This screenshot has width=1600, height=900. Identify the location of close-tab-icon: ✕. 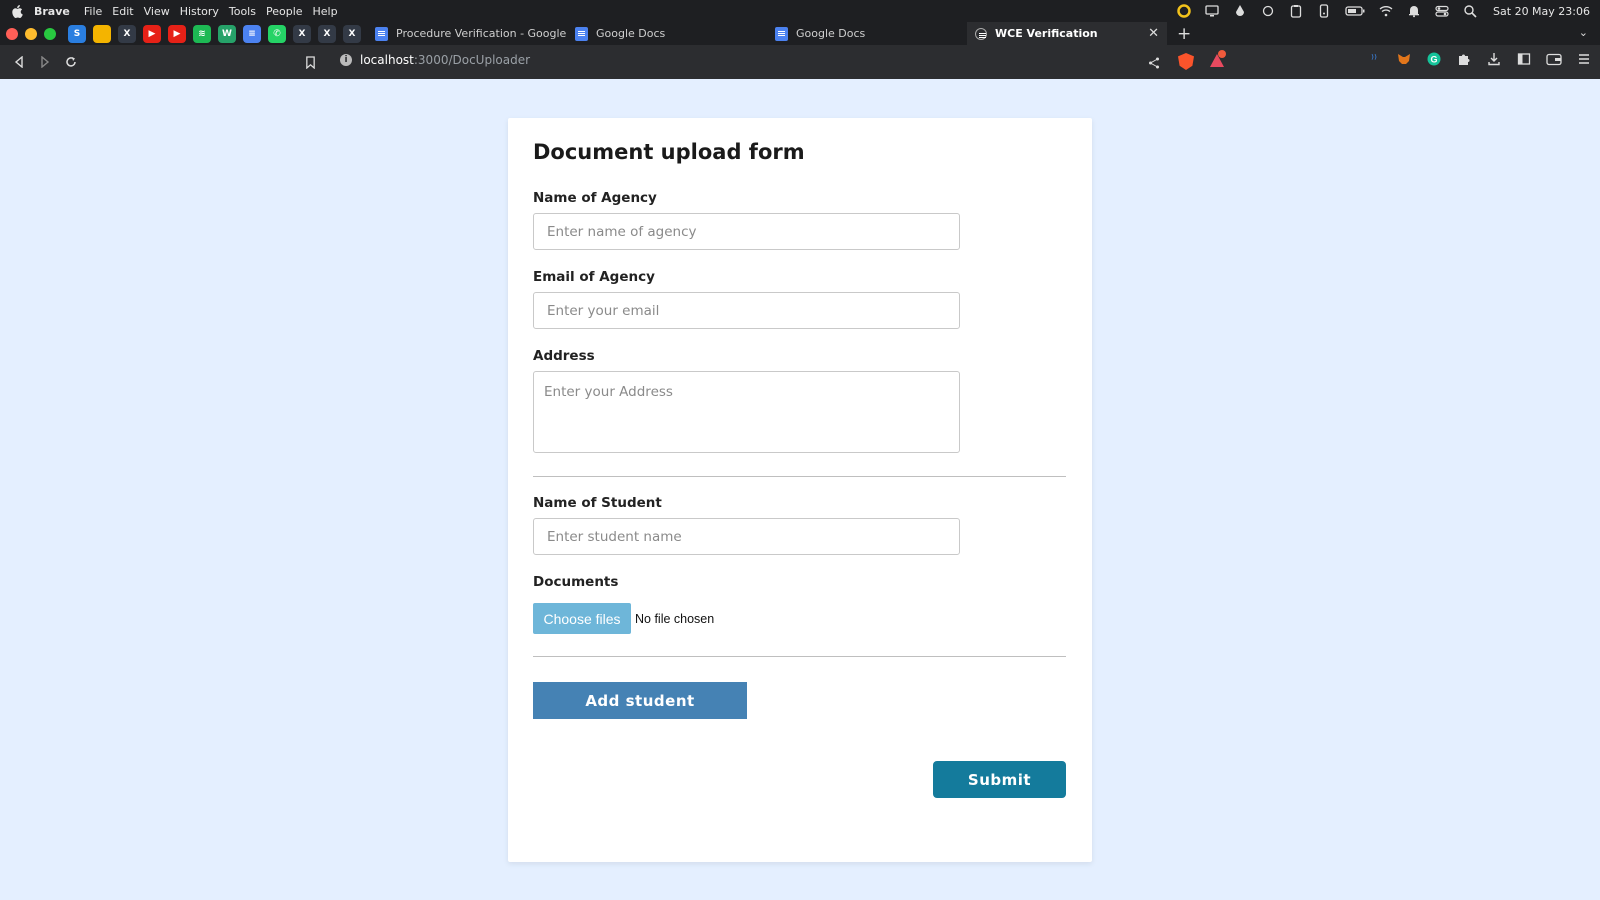
(1153, 33).